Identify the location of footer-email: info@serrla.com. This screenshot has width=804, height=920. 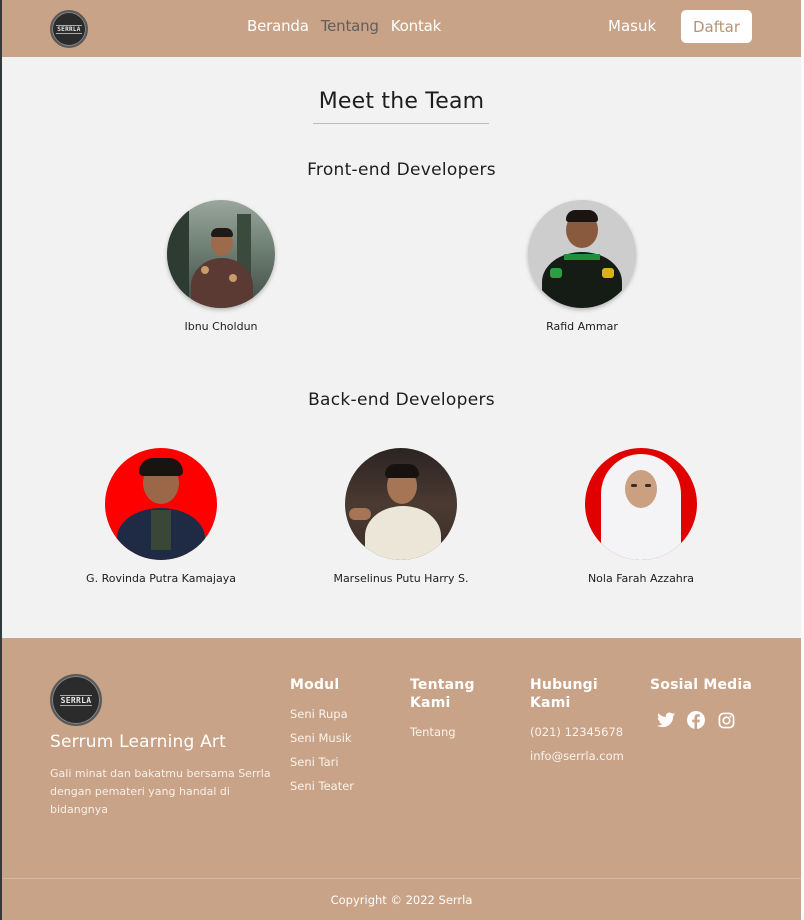
(577, 761).